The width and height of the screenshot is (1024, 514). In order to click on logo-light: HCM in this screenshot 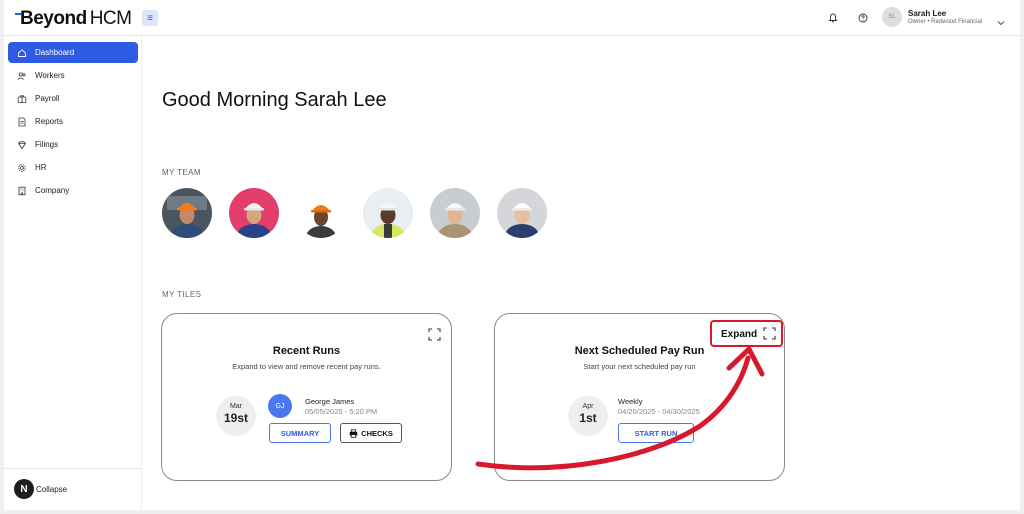, I will do `click(110, 18)`.